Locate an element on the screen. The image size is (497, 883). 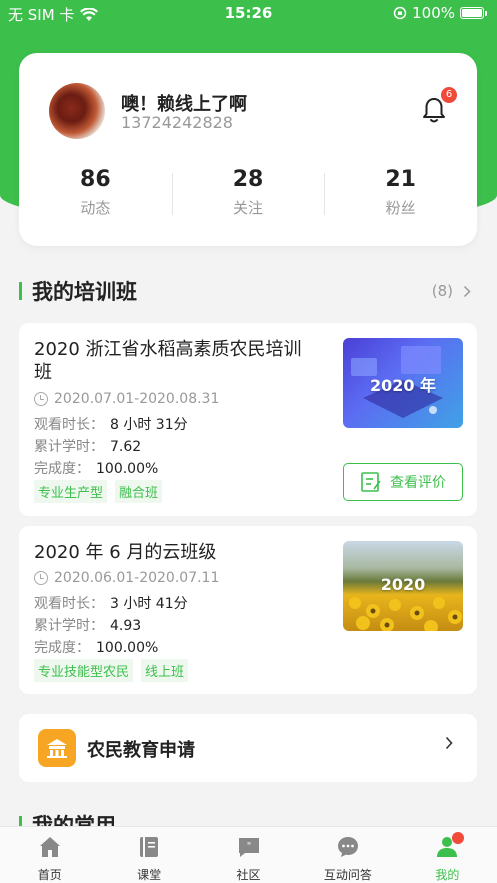
course-tag: 专业生产型 is located at coordinates (71, 491).